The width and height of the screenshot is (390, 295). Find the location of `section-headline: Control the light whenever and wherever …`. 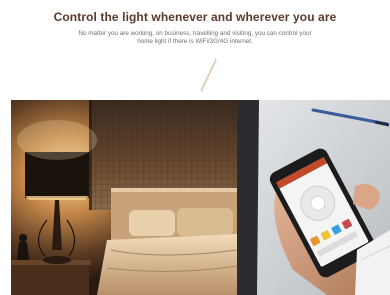

section-headline: Control the light whenever and wherever … is located at coordinates (195, 17).